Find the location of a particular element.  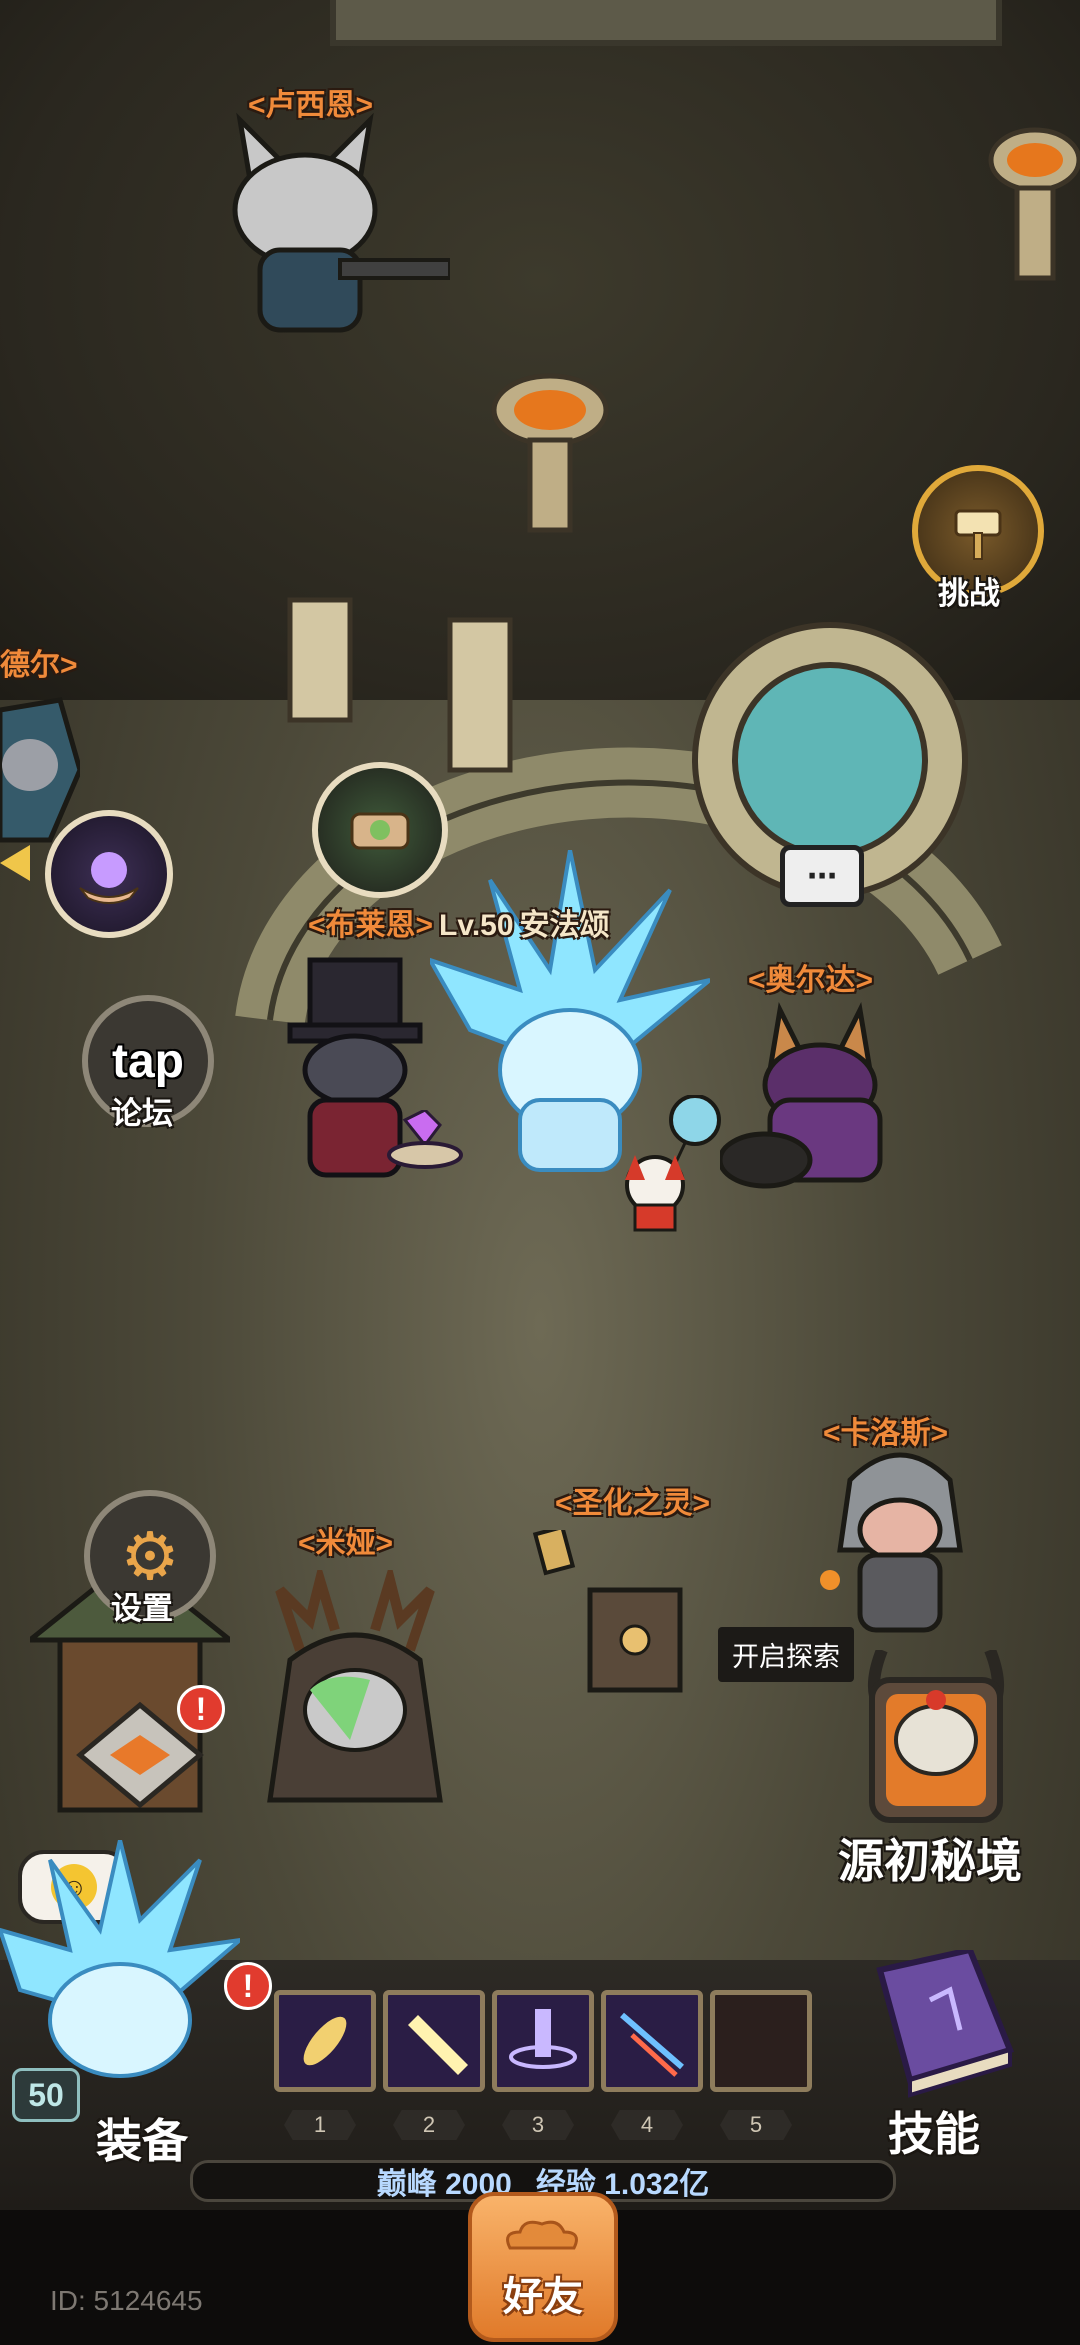

brazier-right-decoration is located at coordinates (1034, 204).